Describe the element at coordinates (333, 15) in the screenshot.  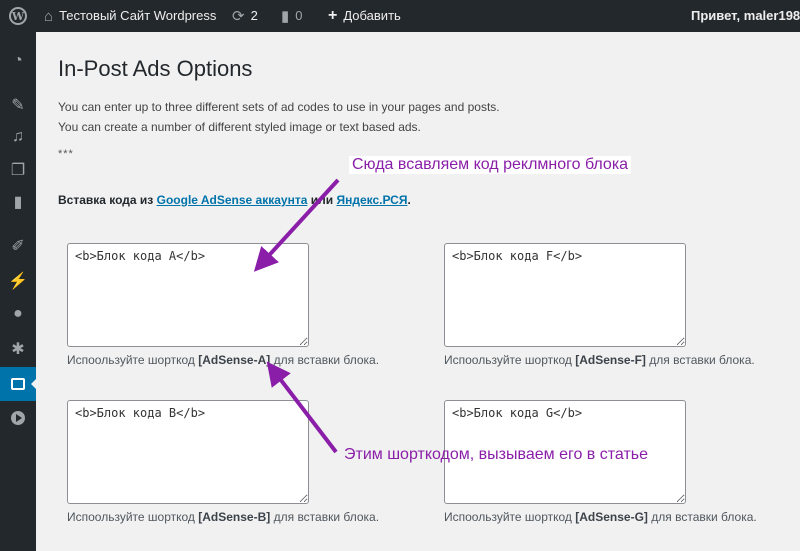
I see `plus-icon: +` at that location.